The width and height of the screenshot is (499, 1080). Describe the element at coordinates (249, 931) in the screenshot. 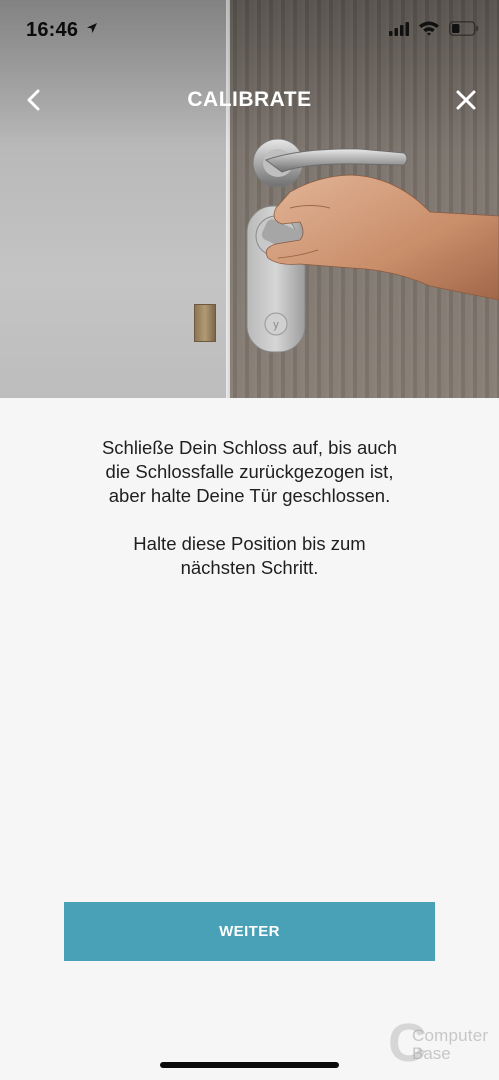

I see `next-button: WEITER` at that location.